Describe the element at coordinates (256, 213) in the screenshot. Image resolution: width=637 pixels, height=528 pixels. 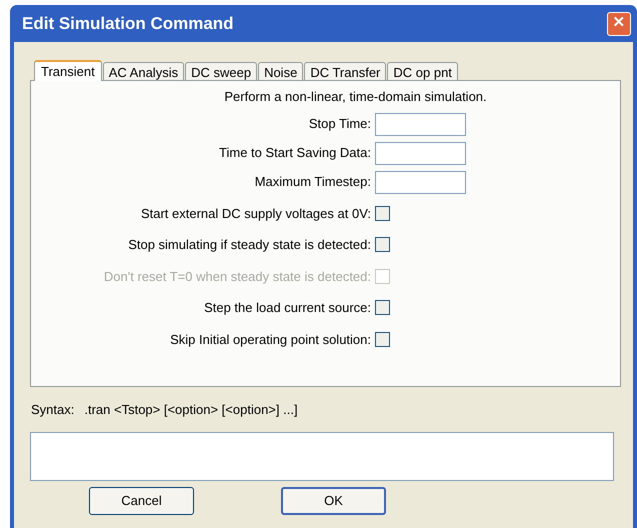
I see `option-label: Start external DC supply voltages at 0V:` at that location.